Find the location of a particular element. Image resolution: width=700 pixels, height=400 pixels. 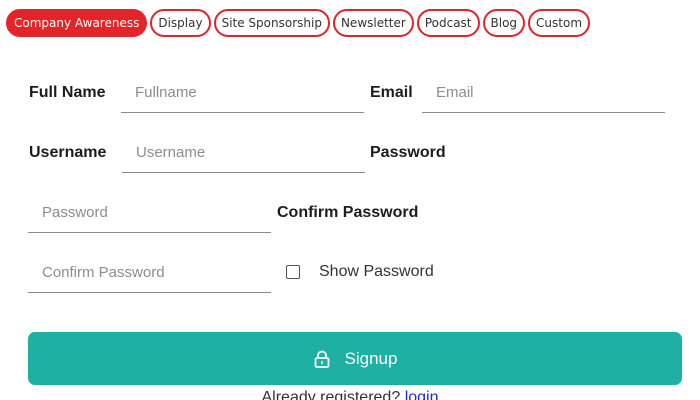

confirm-password-label: Confirm Password is located at coordinates (348, 212).